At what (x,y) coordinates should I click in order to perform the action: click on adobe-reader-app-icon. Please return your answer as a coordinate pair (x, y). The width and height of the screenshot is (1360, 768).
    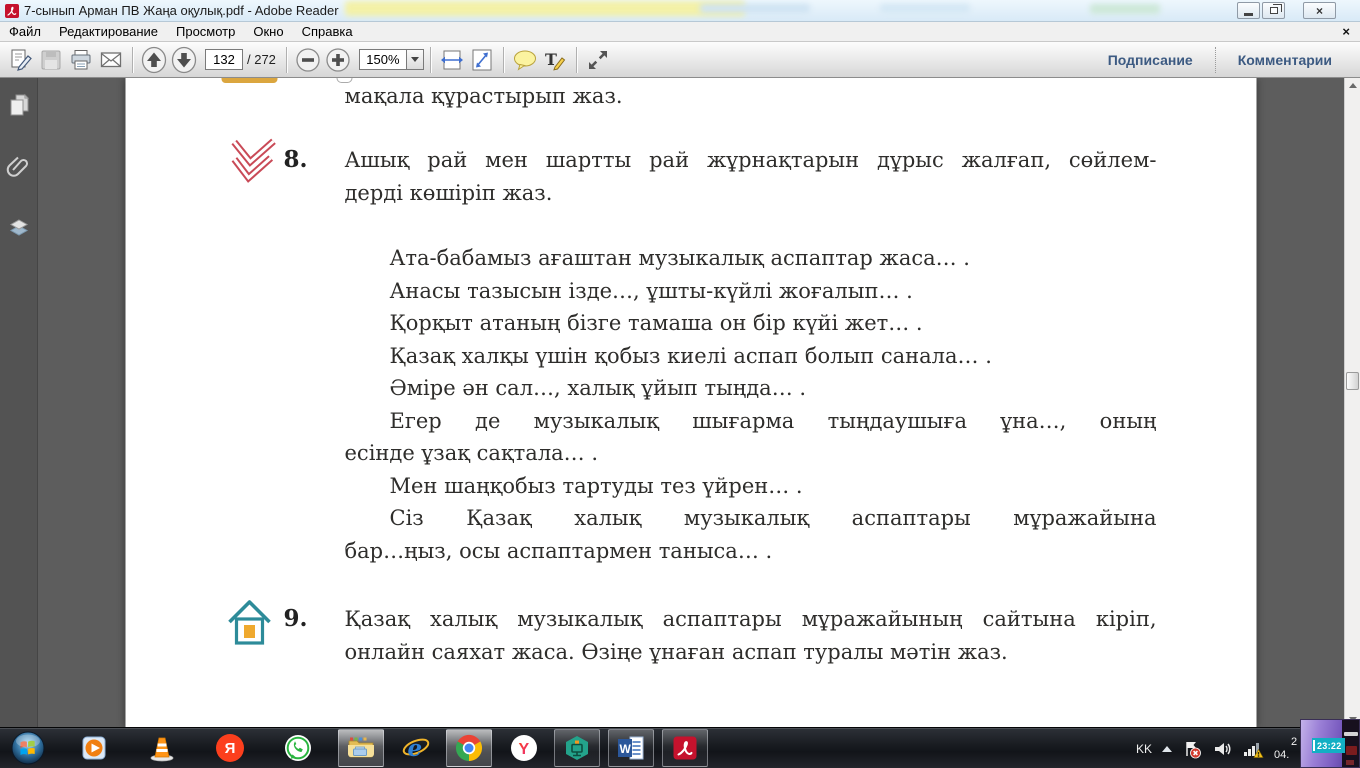
    Looking at the image, I should click on (12, 11).